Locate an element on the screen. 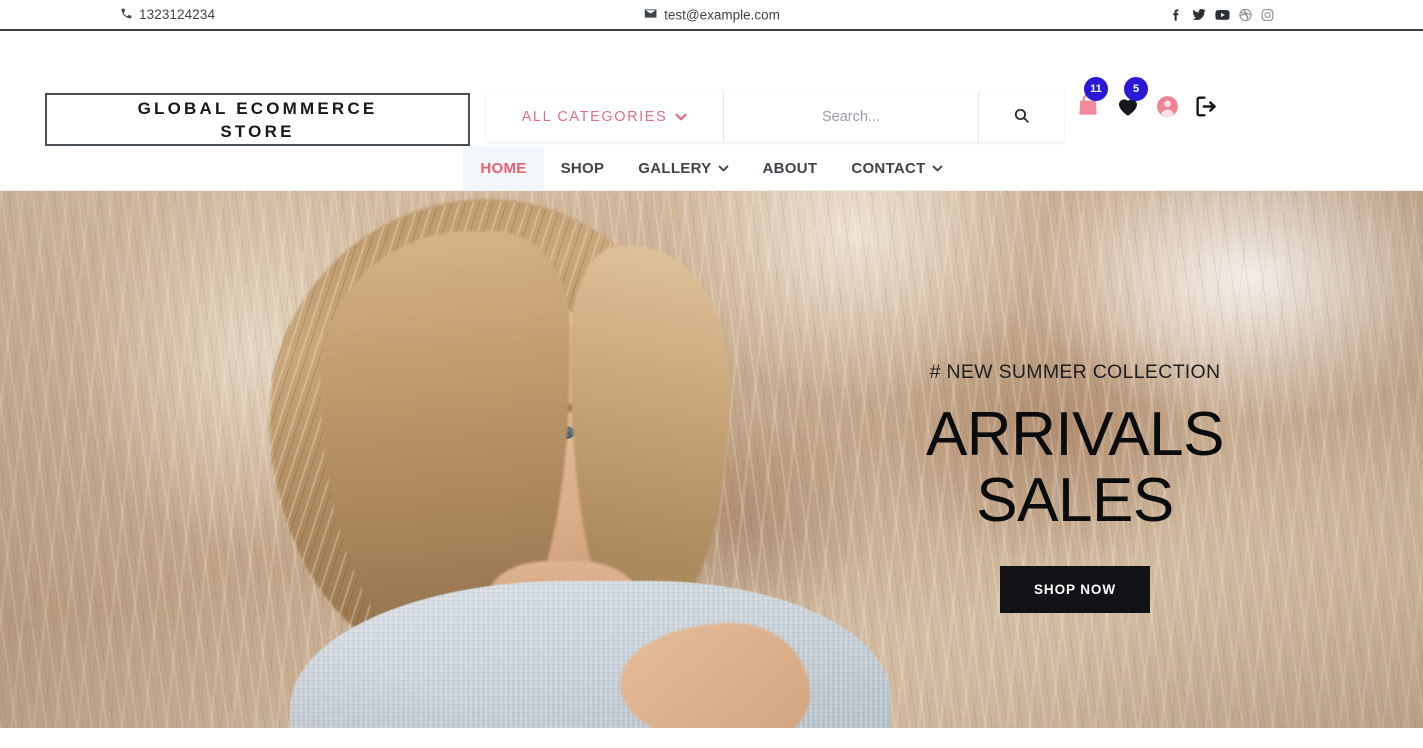  social-links is located at coordinates (1222, 14).